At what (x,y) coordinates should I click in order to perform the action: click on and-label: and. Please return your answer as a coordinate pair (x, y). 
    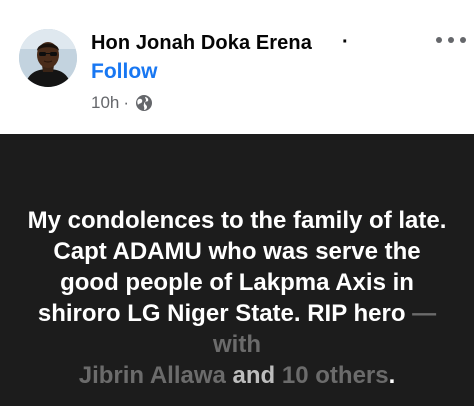
    Looking at the image, I should click on (254, 375).